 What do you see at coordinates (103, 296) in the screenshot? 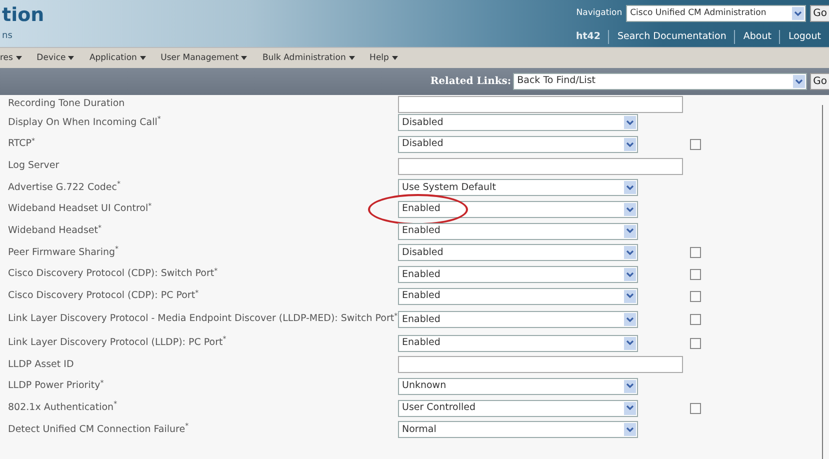
I see `field-label: Cisco Discovery Protocol (CDP): PC Port$^{*}$` at bounding box center [103, 296].